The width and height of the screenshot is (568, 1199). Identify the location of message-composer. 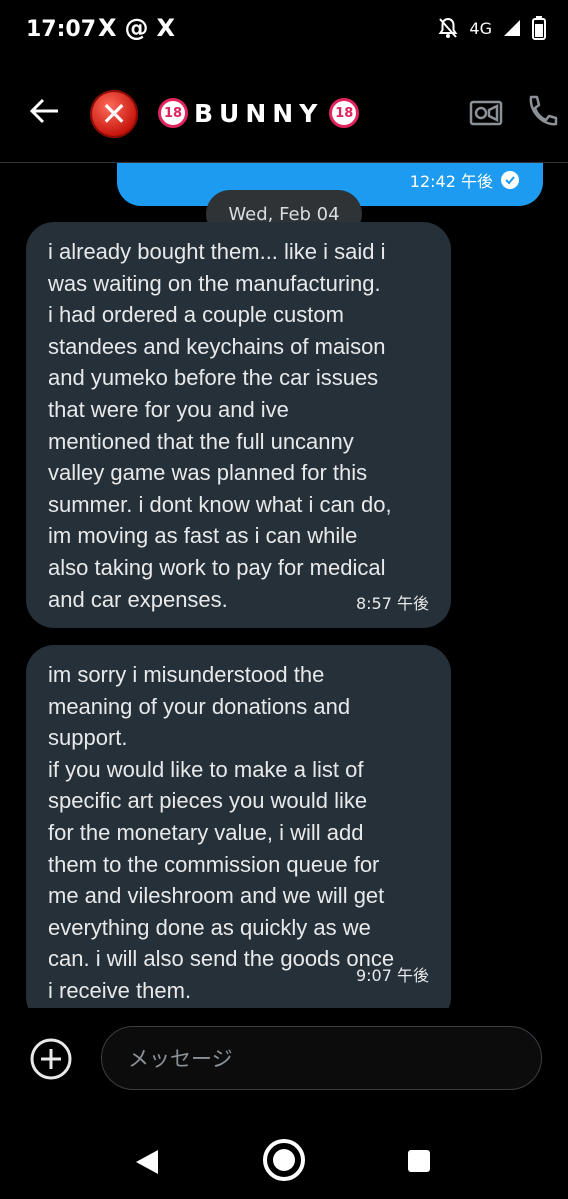
(284, 1058).